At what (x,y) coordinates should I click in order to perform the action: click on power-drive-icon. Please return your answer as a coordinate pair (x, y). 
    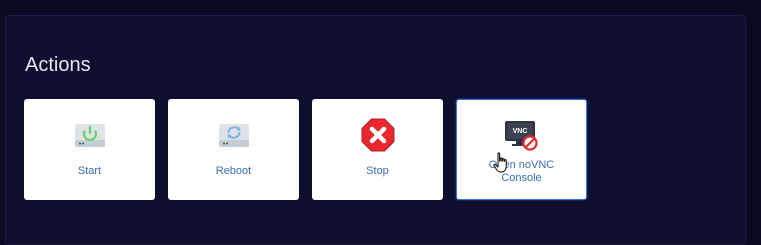
    Looking at the image, I should click on (89, 135).